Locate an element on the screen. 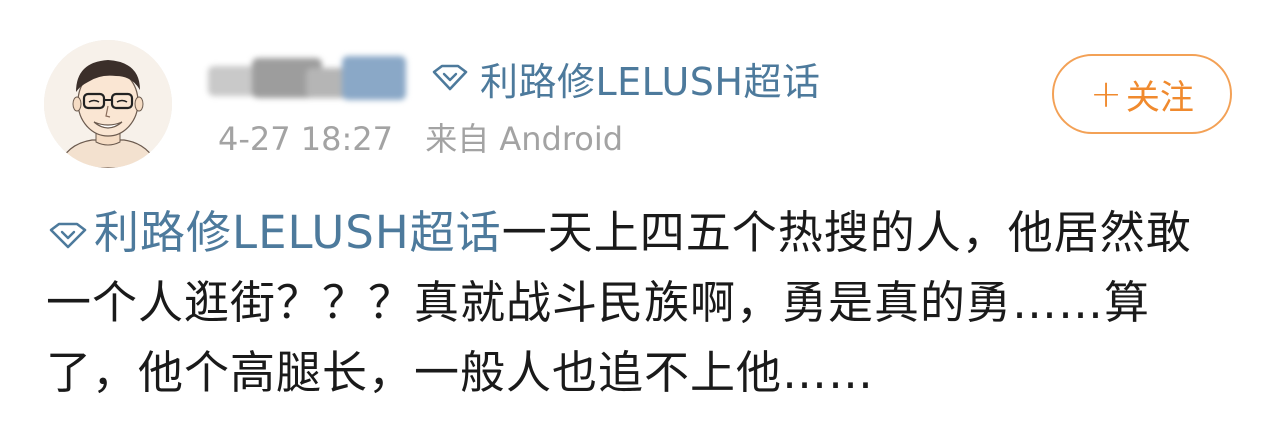  post-timestamp: 4-27 18:27 is located at coordinates (306, 139).